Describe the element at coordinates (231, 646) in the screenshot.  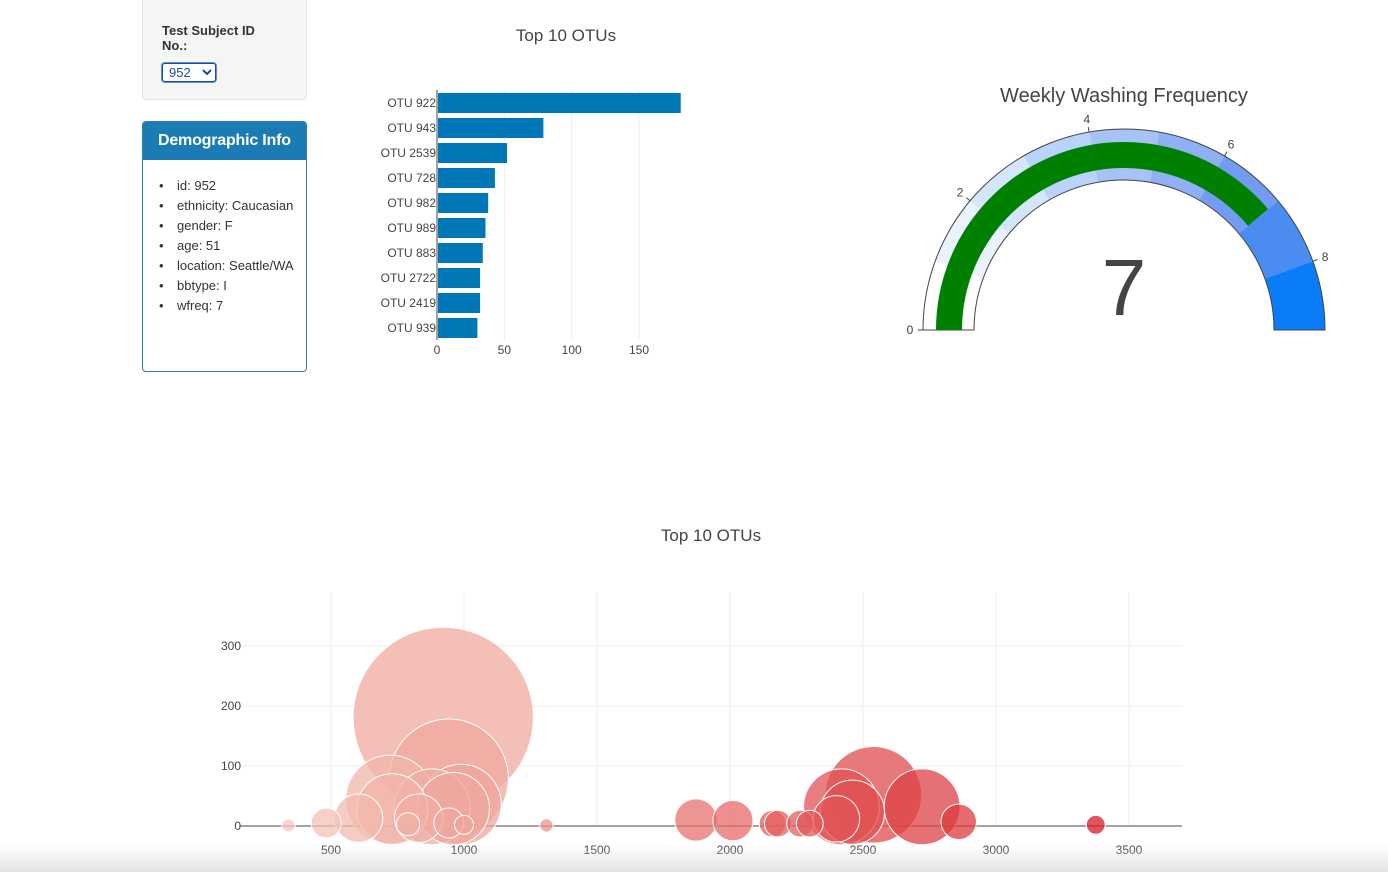
I see `bubble-y-tick-label: 300` at that location.